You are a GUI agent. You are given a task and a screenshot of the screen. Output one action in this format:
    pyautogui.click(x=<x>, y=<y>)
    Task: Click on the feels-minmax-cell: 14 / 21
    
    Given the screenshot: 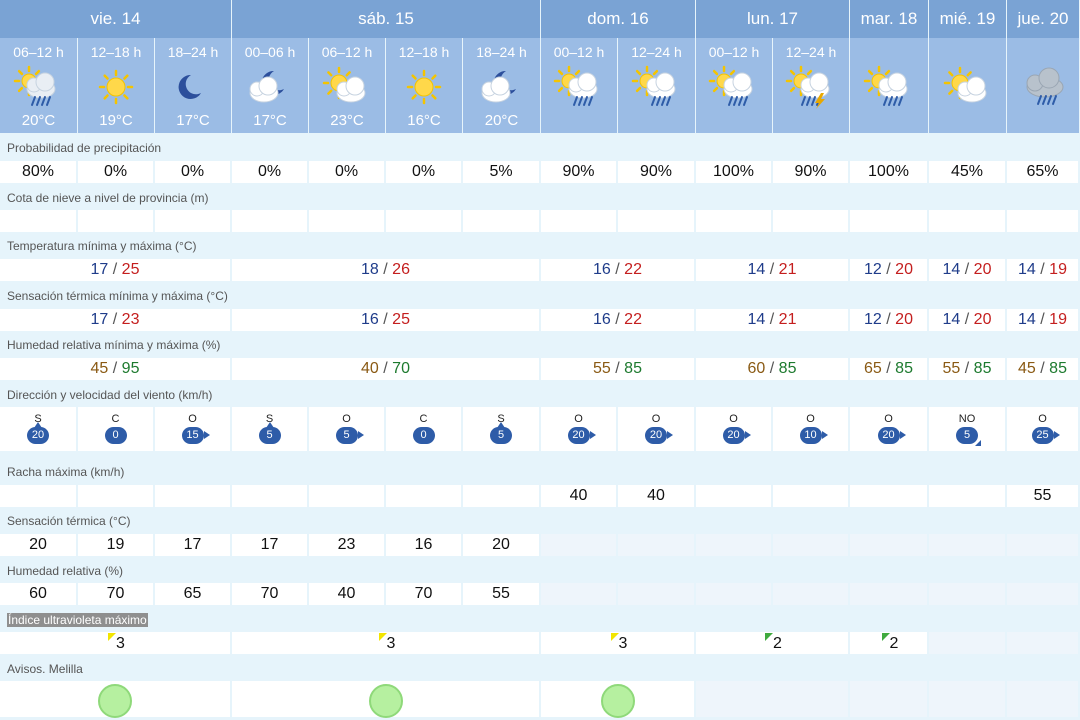 What is the action you would take?
    pyautogui.click(x=772, y=320)
    